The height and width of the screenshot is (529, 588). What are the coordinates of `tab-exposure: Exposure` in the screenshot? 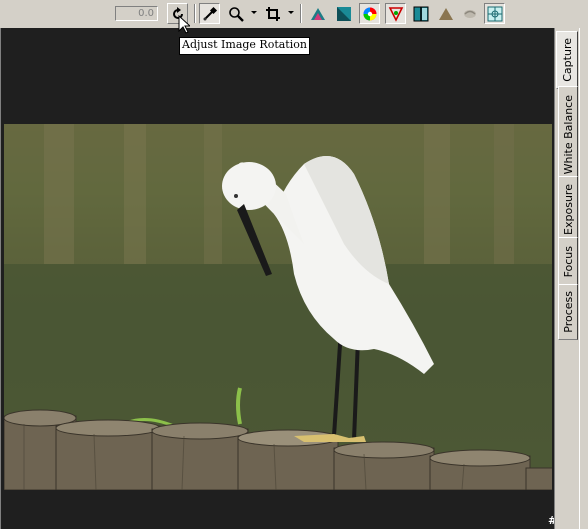 It's located at (568, 209).